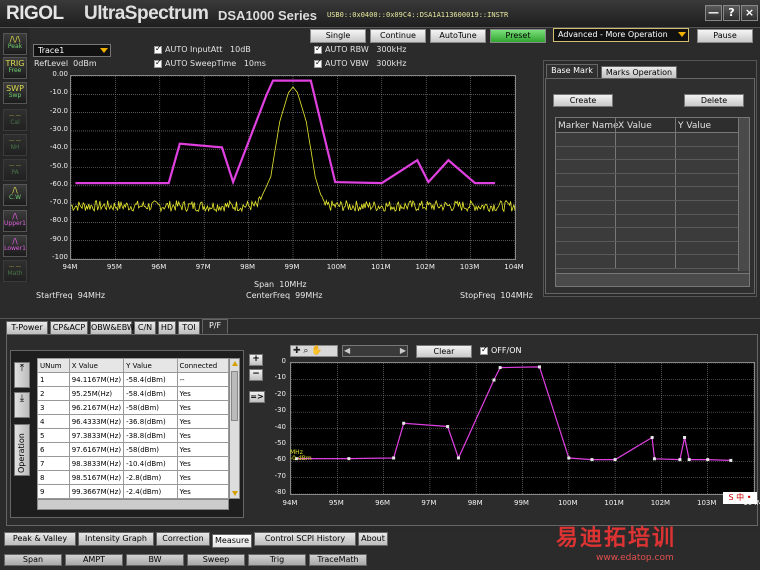 The width and height of the screenshot is (760, 570). I want to click on table-row: 5 97.3833M(Hz) -38.8(dBm) Yes, so click(133, 435).